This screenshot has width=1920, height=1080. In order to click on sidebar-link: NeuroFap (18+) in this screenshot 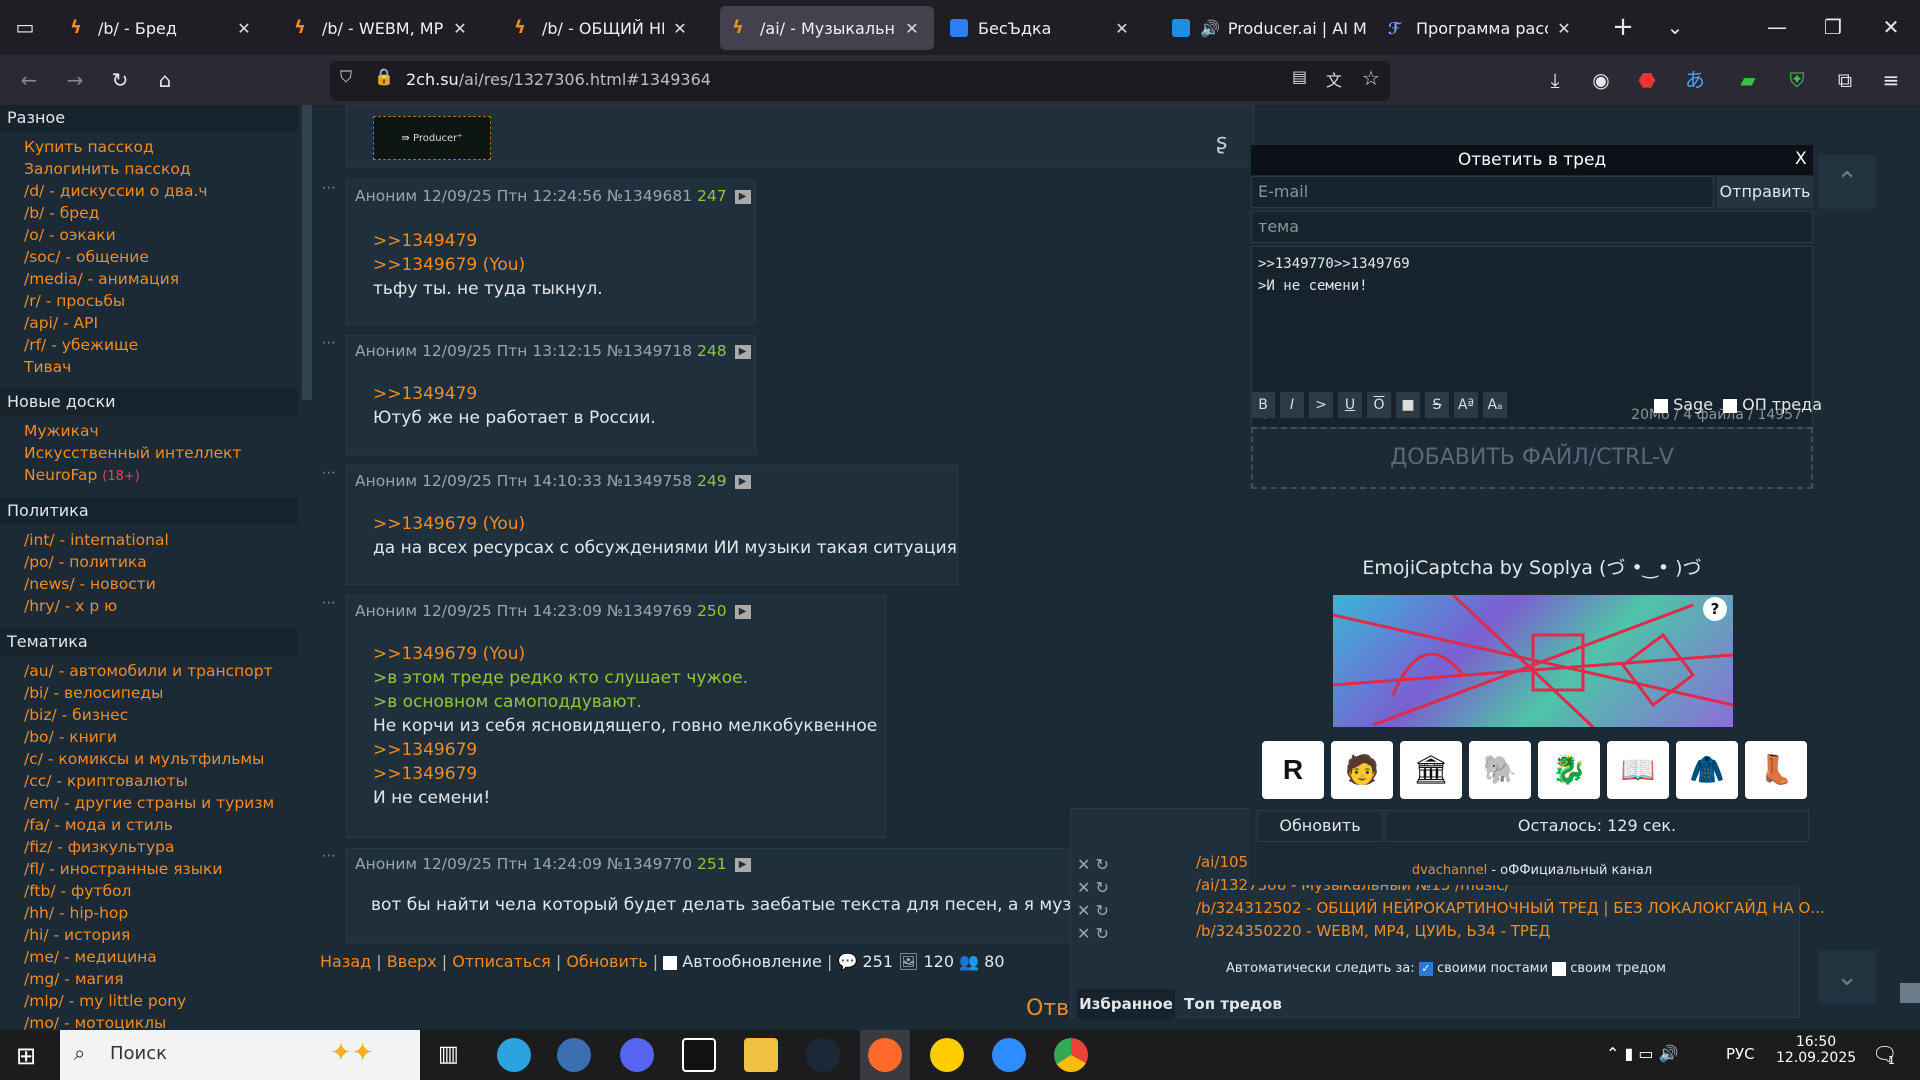, I will do `click(82, 476)`.